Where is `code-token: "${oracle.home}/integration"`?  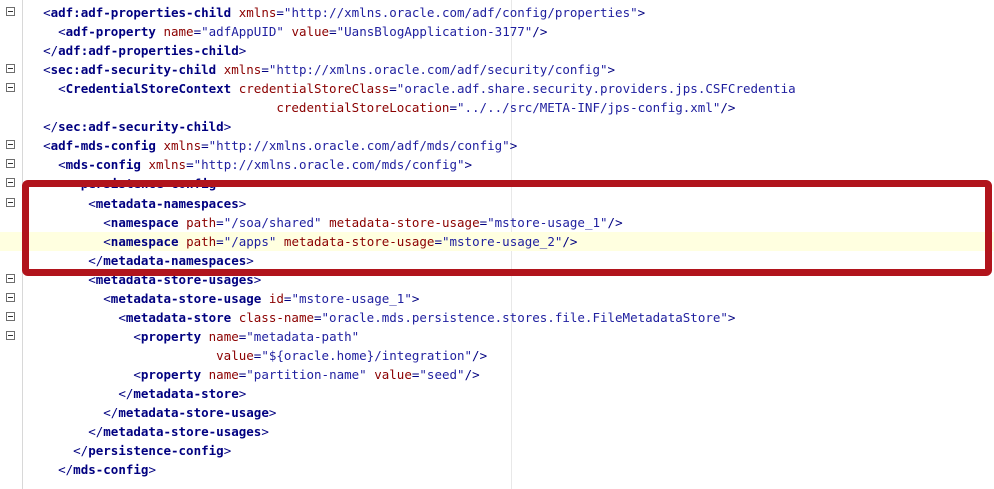 code-token: "${oracle.home}/integration" is located at coordinates (367, 355).